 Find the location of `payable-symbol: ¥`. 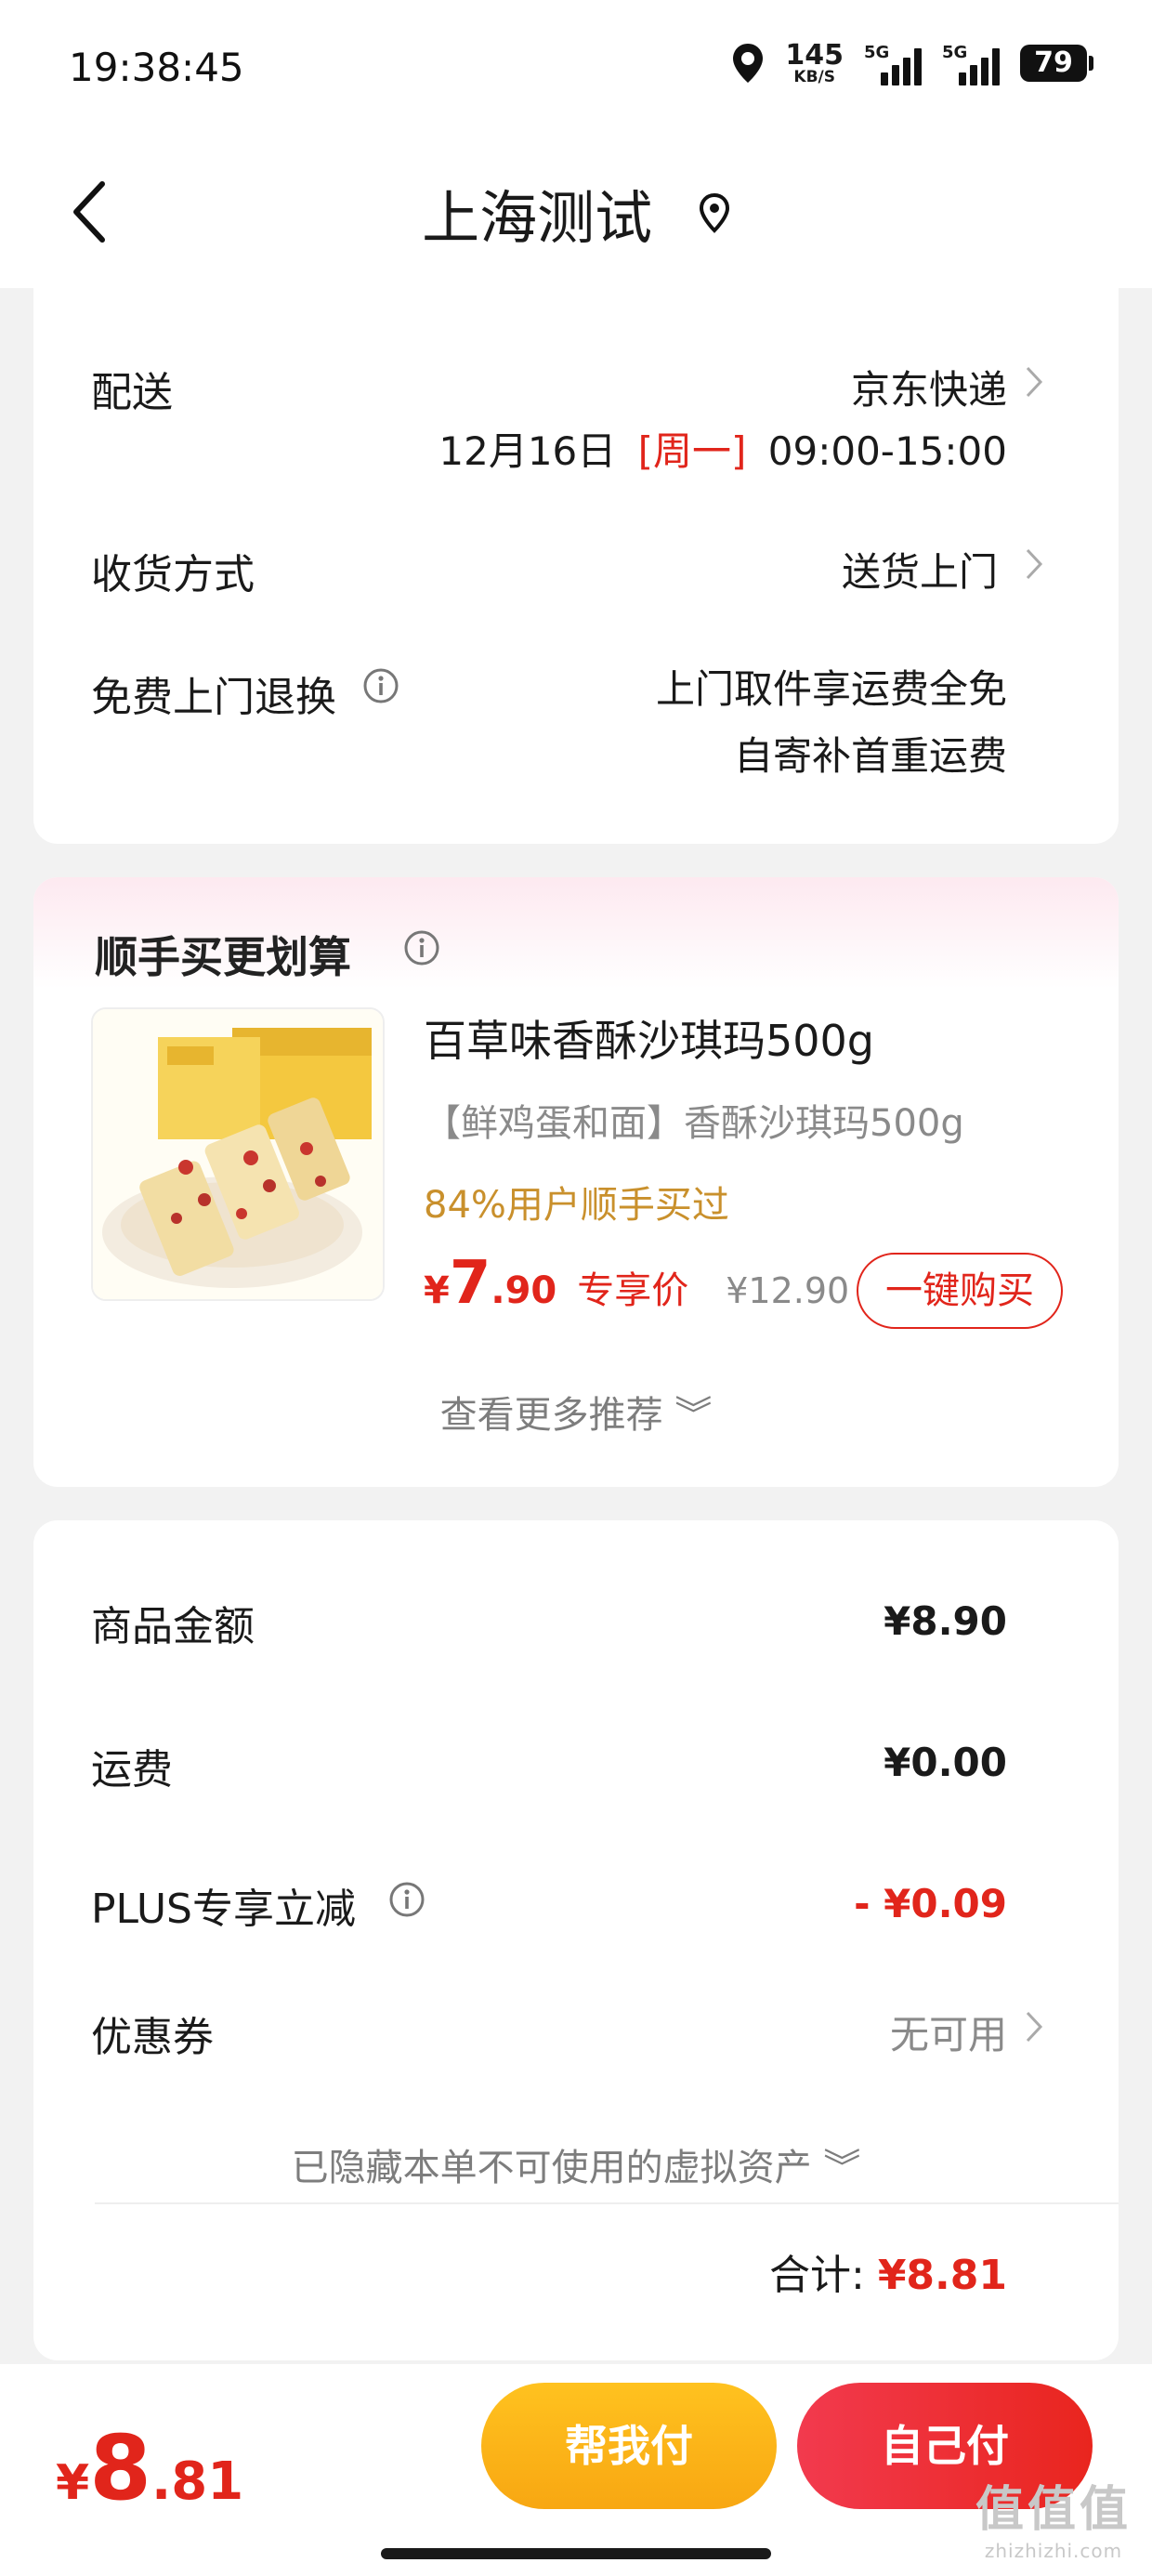

payable-symbol: ¥ is located at coordinates (73, 2483).